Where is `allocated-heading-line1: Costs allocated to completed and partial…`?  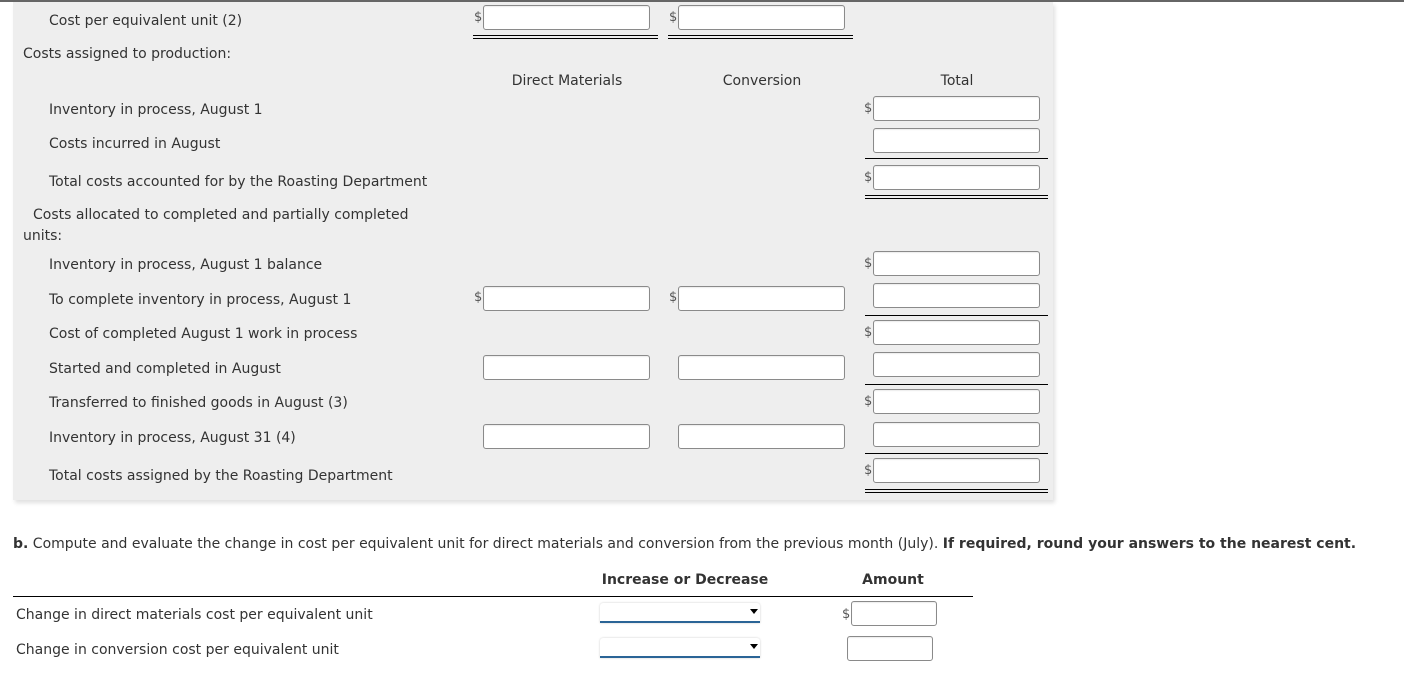 allocated-heading-line1: Costs allocated to completed and partial… is located at coordinates (221, 215).